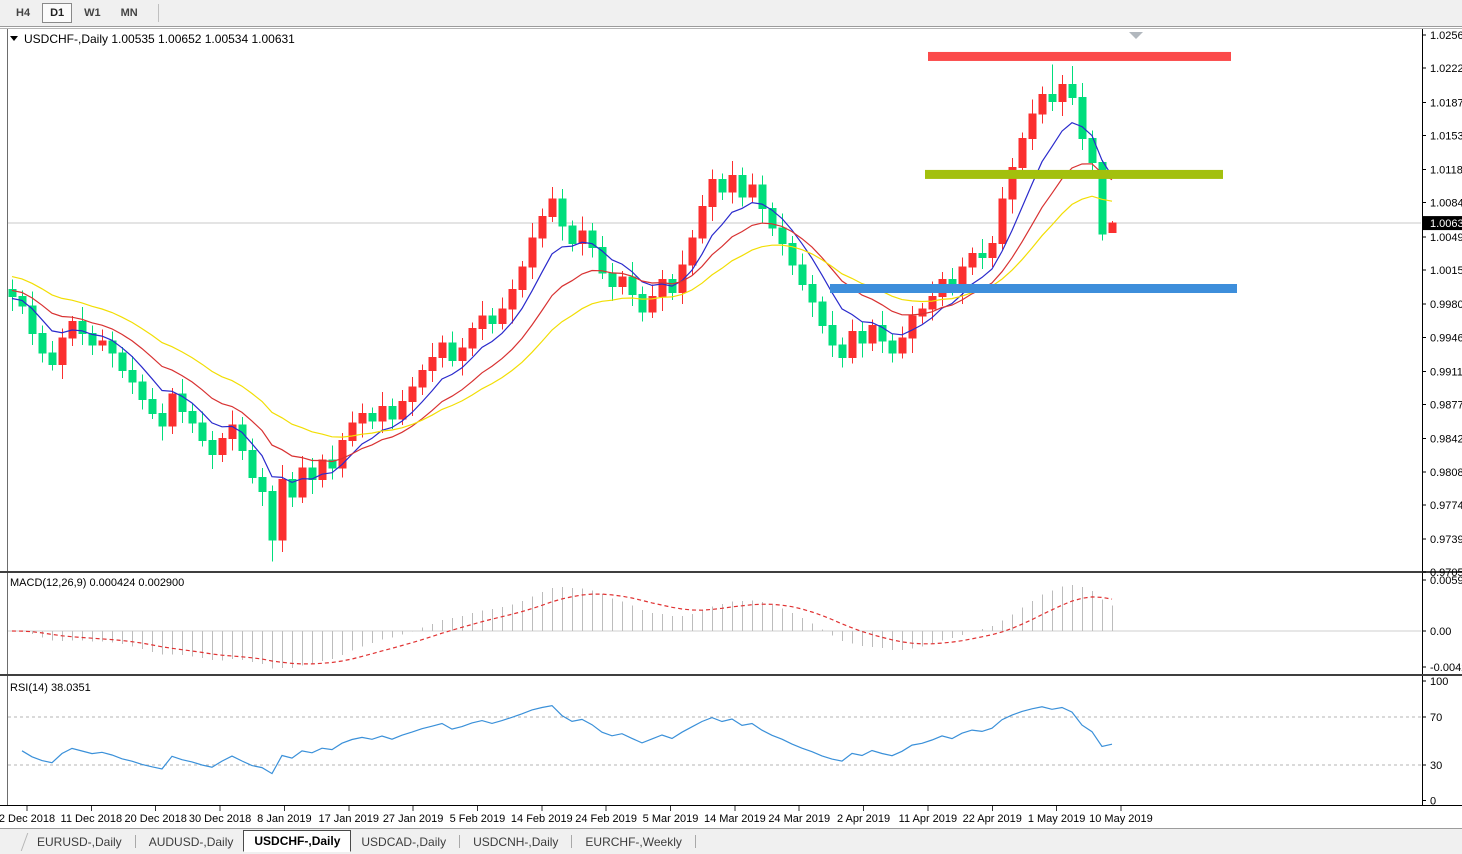  I want to click on timeframe-button-mn: MN, so click(129, 13).